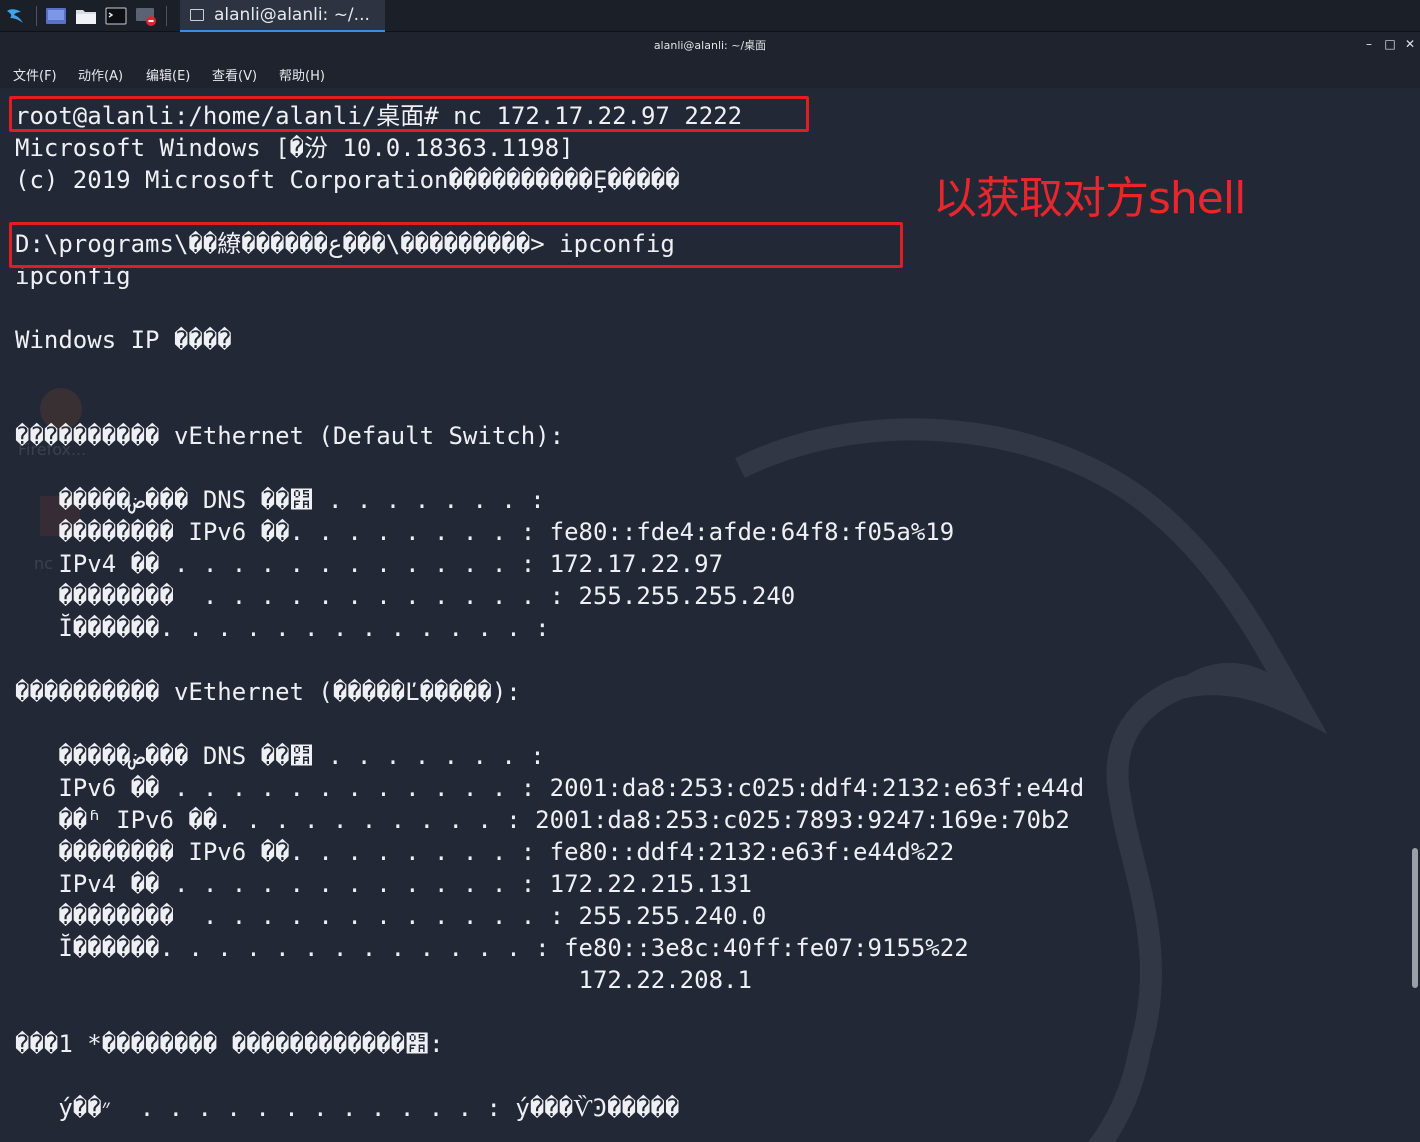 The image size is (1420, 1142). What do you see at coordinates (86, 16) in the screenshot?
I see `file-manager-icon` at bounding box center [86, 16].